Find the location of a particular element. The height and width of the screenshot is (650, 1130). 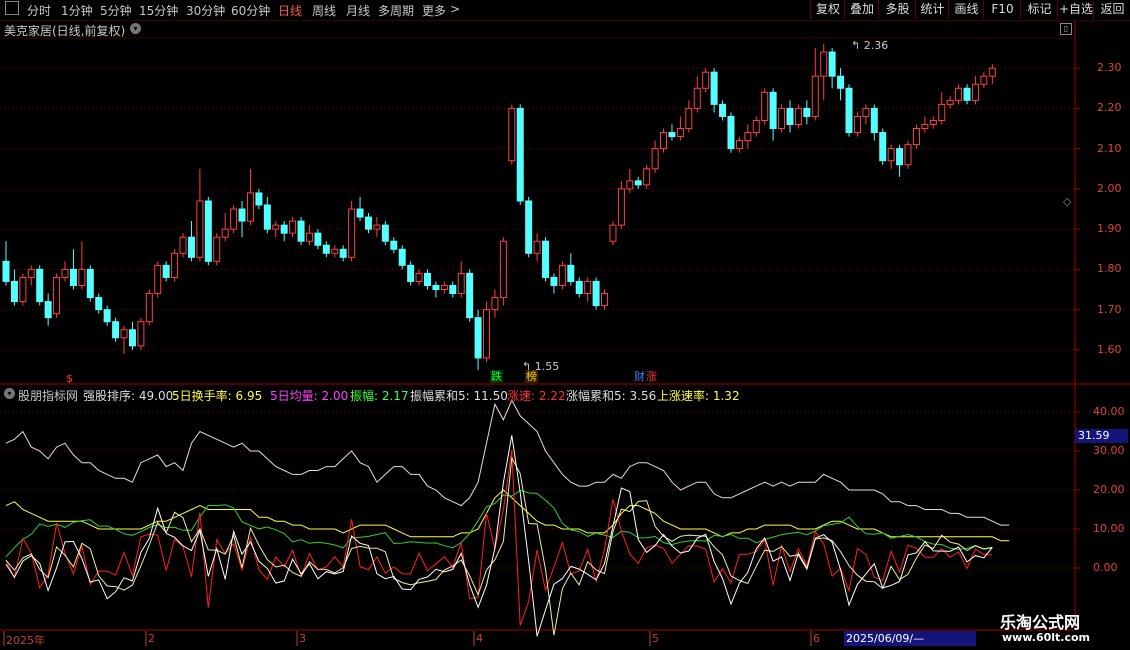

chevron-down-icon: ▾ is located at coordinates (135, 28).